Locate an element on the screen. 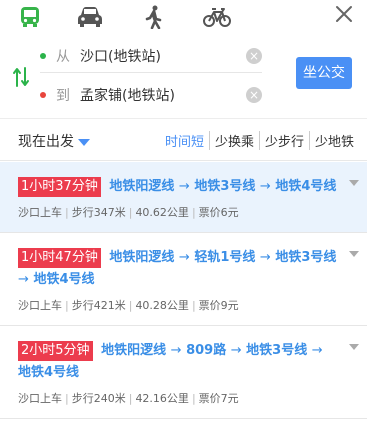 Image resolution: width=367 pixels, height=438 pixels. walk-mode-button is located at coordinates (154, 17).